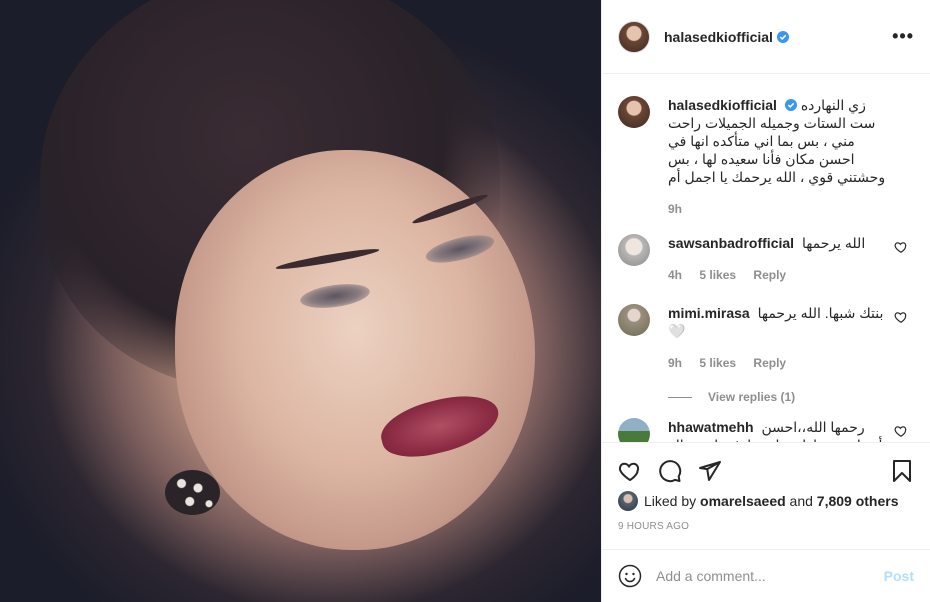  I want to click on caption-time: 9h, so click(675, 209).